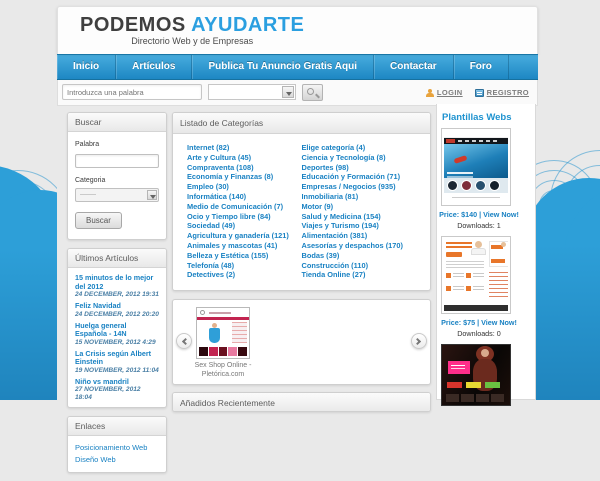  What do you see at coordinates (223, 374) in the screenshot?
I see `carousel-caption-line2: Pletórica.com` at bounding box center [223, 374].